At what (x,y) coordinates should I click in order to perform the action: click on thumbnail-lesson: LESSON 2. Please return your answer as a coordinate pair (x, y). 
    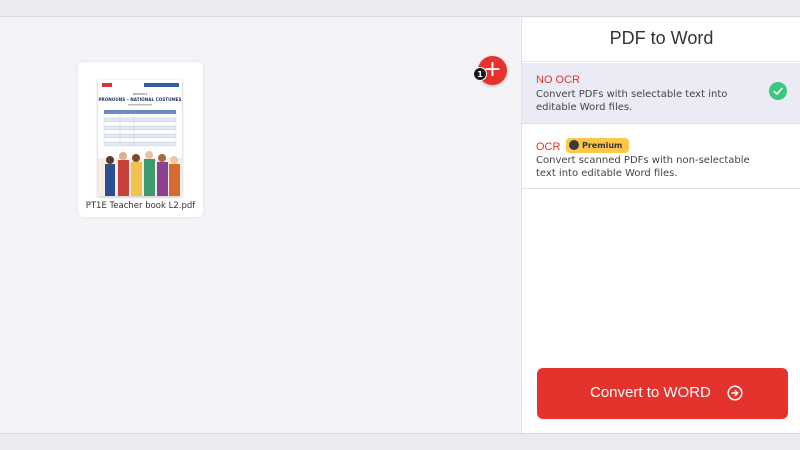
    Looking at the image, I should click on (140, 94).